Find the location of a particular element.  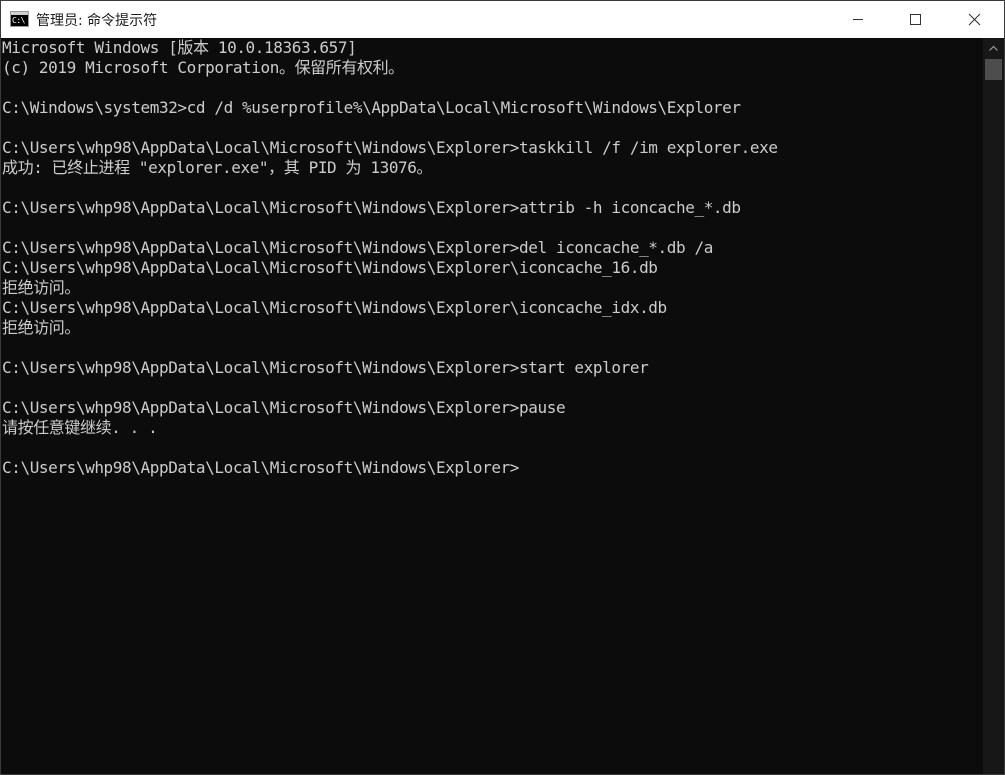

vertical-scrollbar is located at coordinates (993, 406).